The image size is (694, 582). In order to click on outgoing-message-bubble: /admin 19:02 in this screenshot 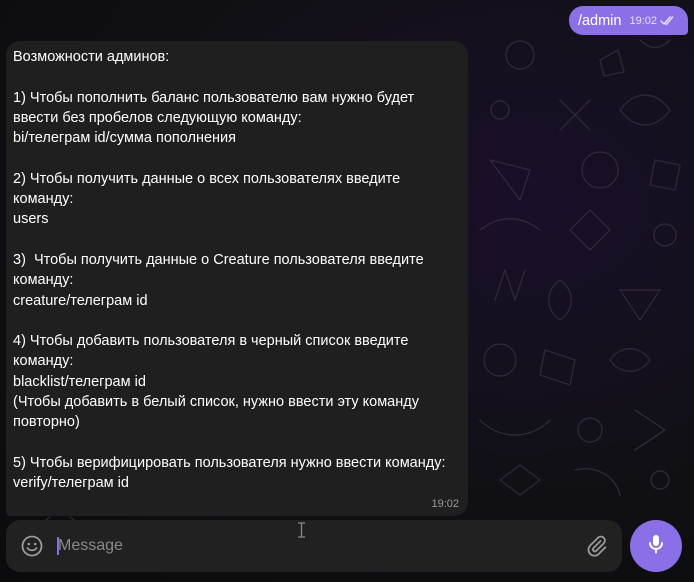, I will do `click(628, 20)`.